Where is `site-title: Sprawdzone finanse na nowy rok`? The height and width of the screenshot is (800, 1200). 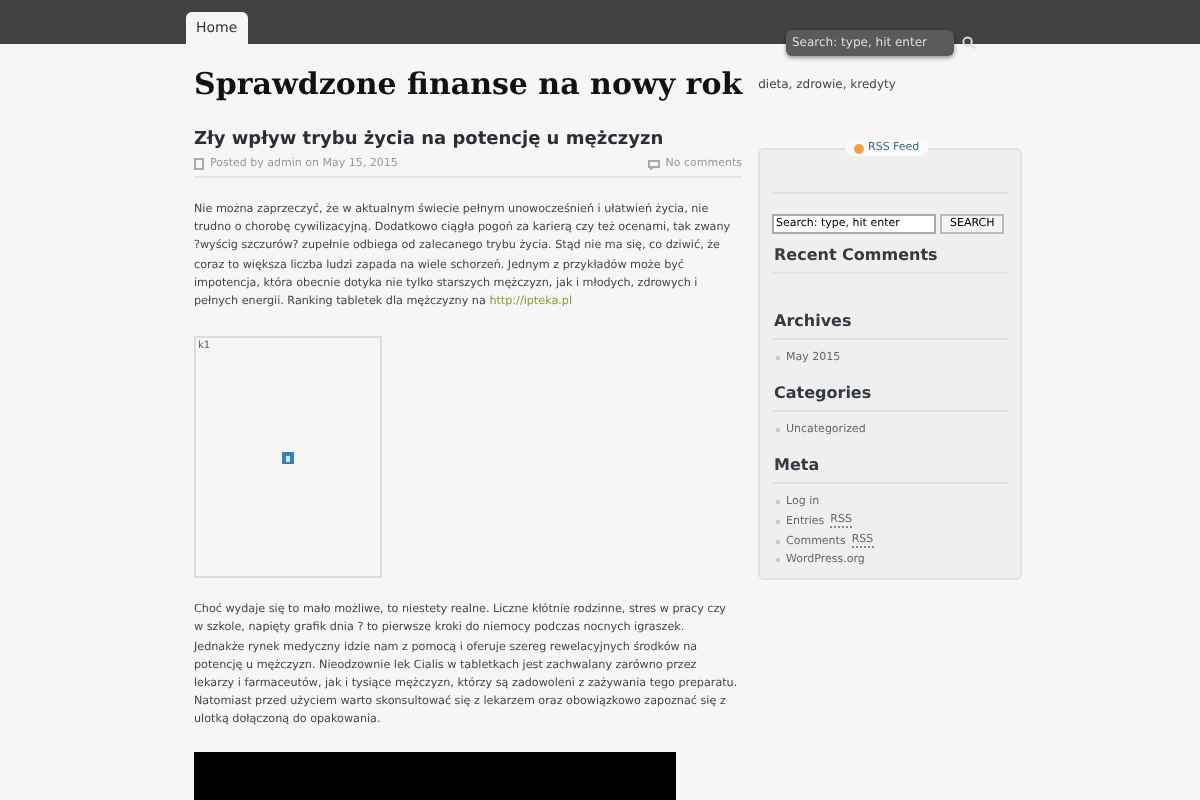 site-title: Sprawdzone finanse na nowy rok is located at coordinates (468, 84).